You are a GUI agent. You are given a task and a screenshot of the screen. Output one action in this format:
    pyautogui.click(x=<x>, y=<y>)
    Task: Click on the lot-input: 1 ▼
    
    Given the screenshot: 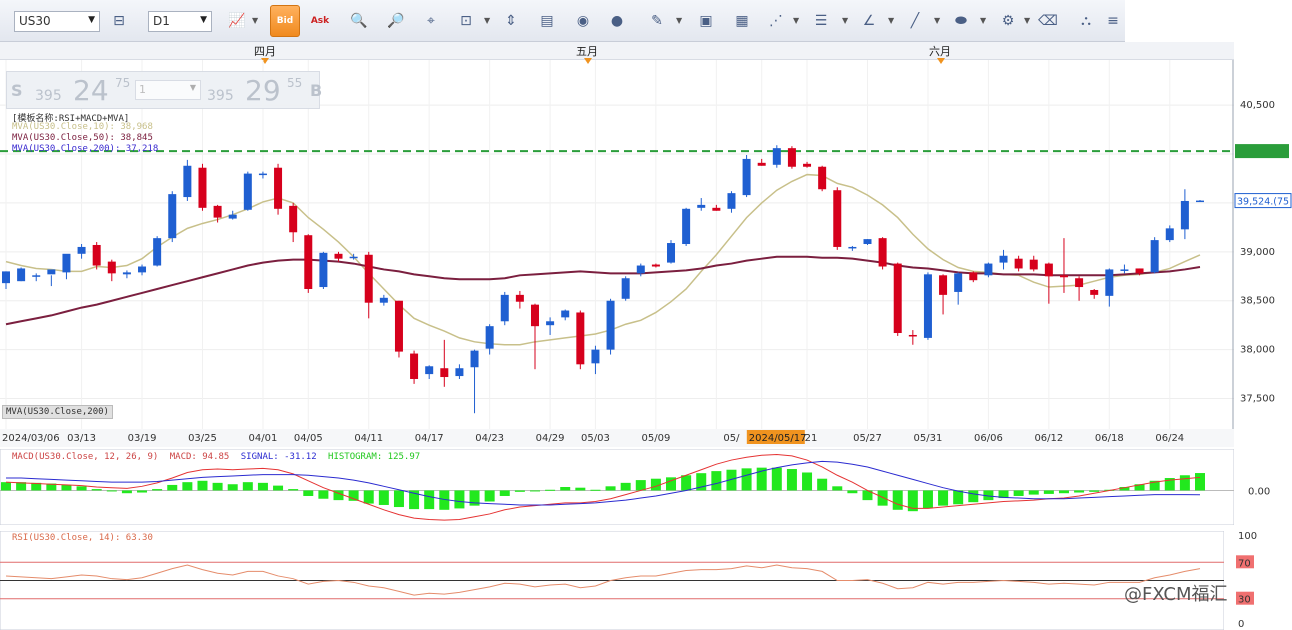 What is the action you would take?
    pyautogui.click(x=168, y=90)
    